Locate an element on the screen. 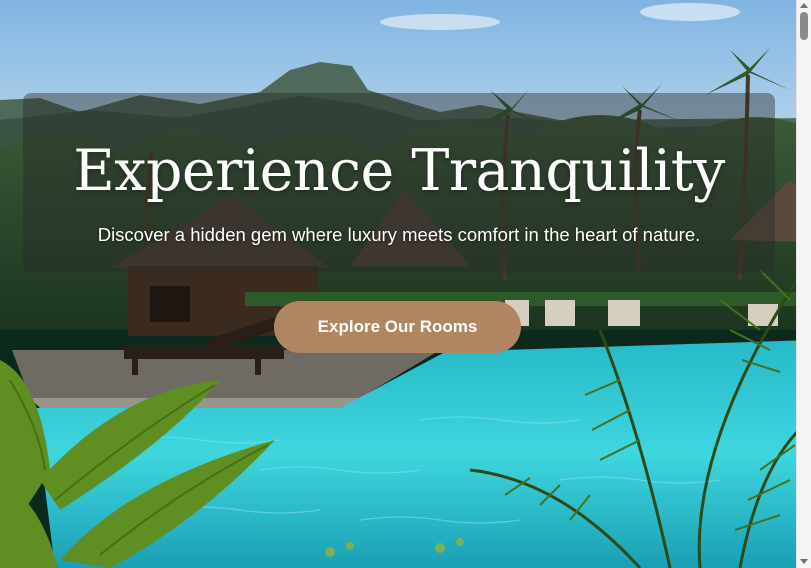  scroll-down-arrow-icon is located at coordinates (804, 561).